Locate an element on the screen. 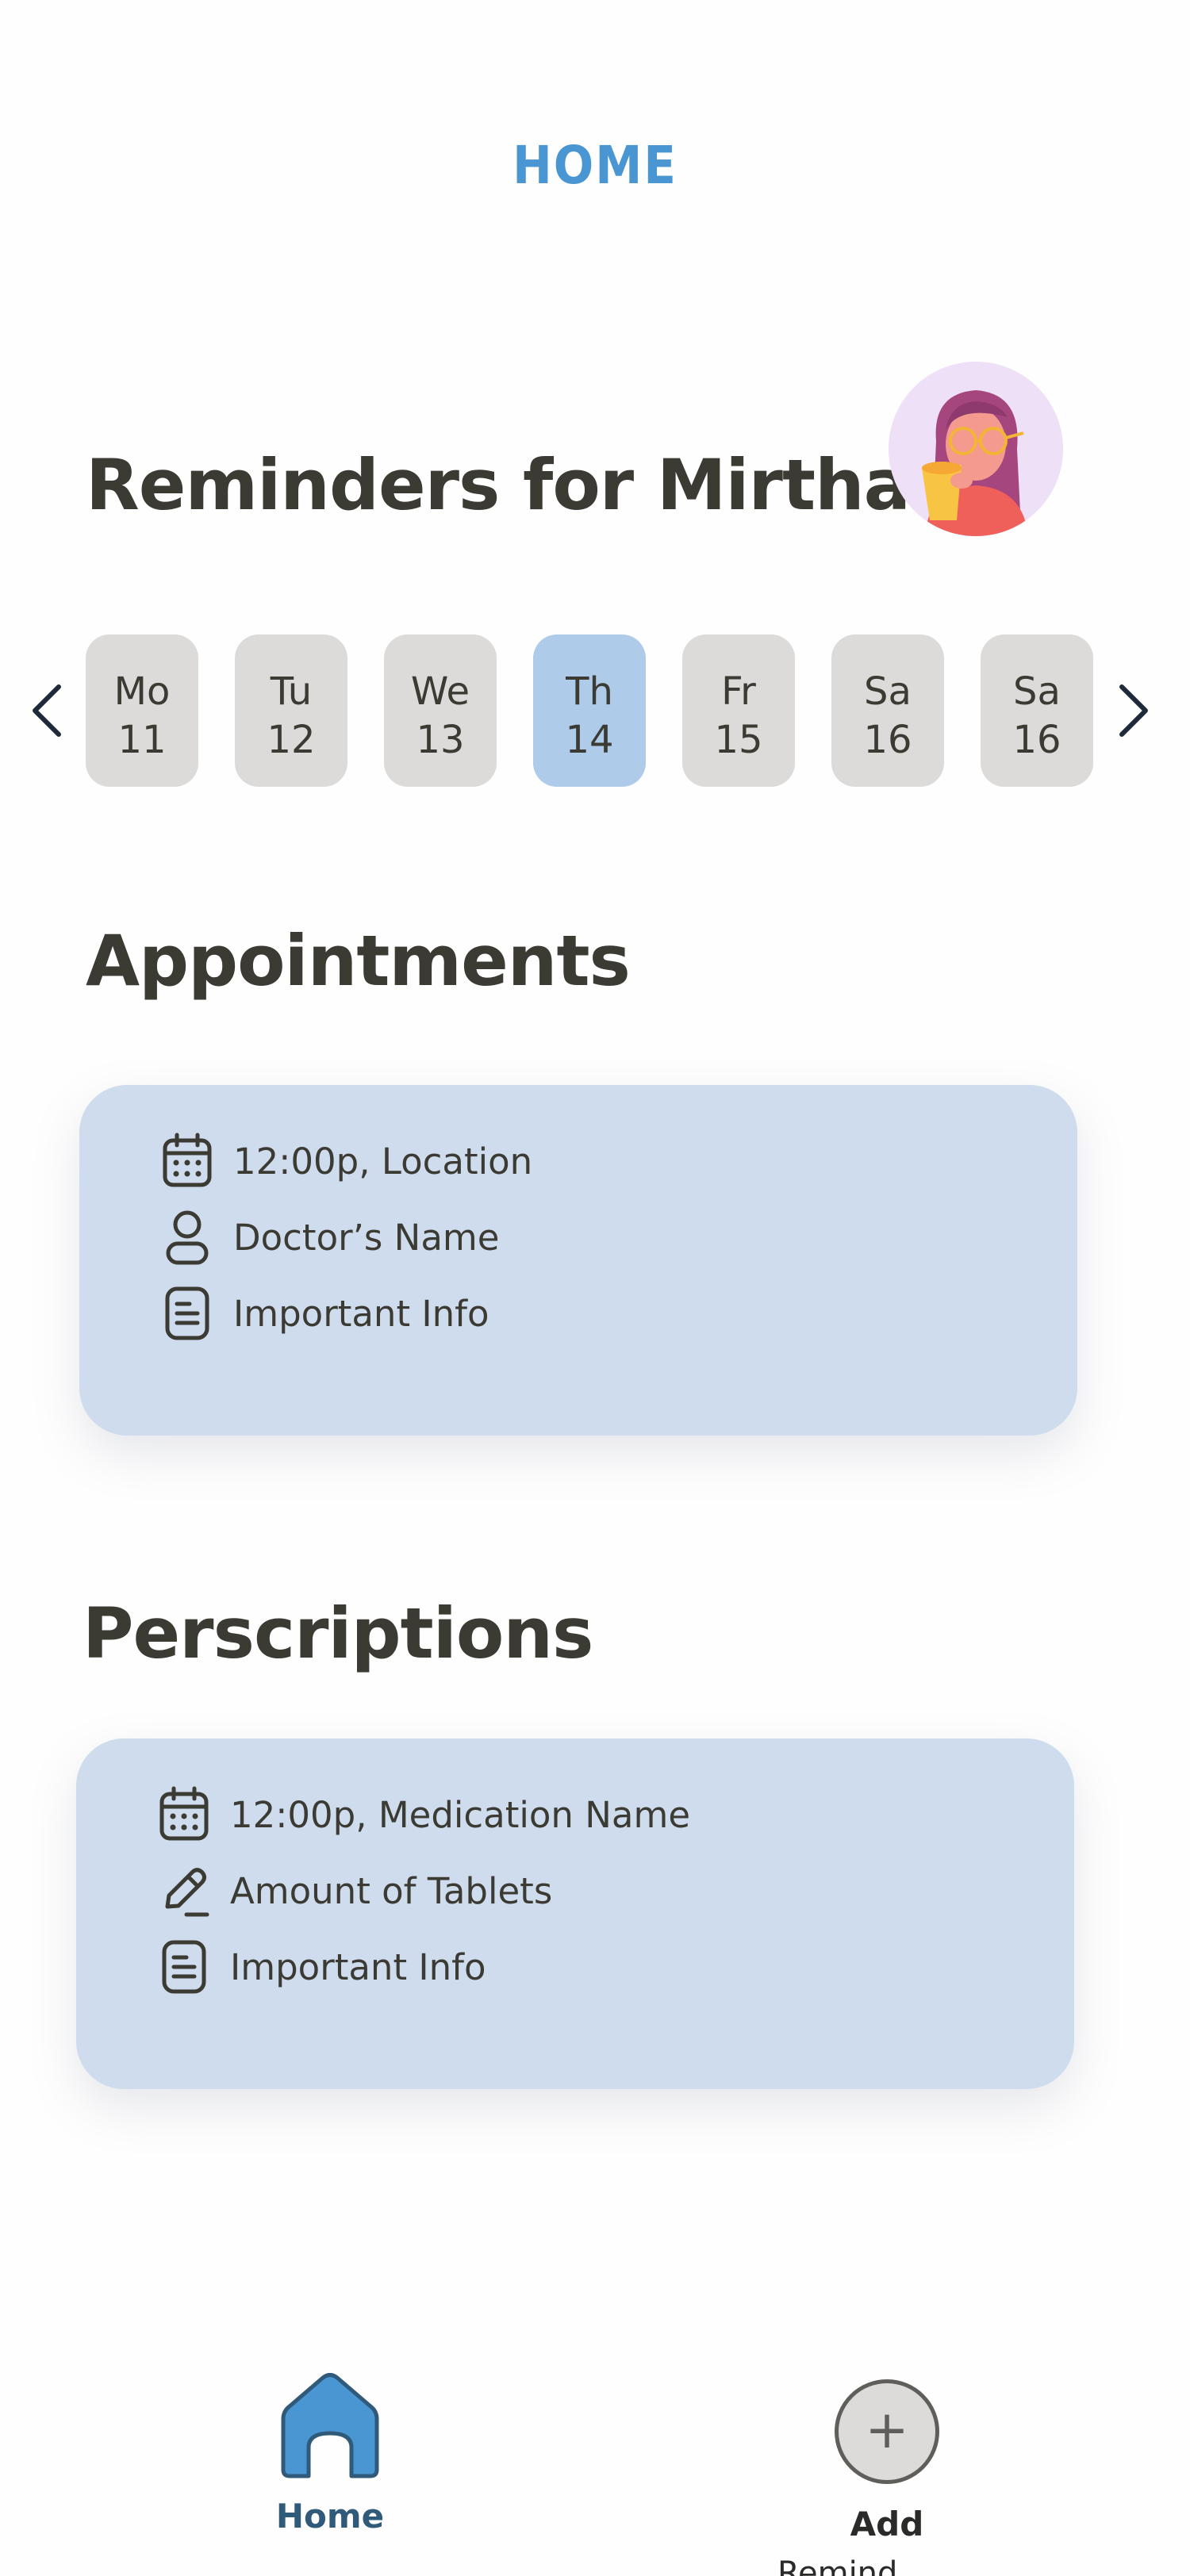 The height and width of the screenshot is (2576, 1190). chevron-right-icon is located at coordinates (1133, 710).